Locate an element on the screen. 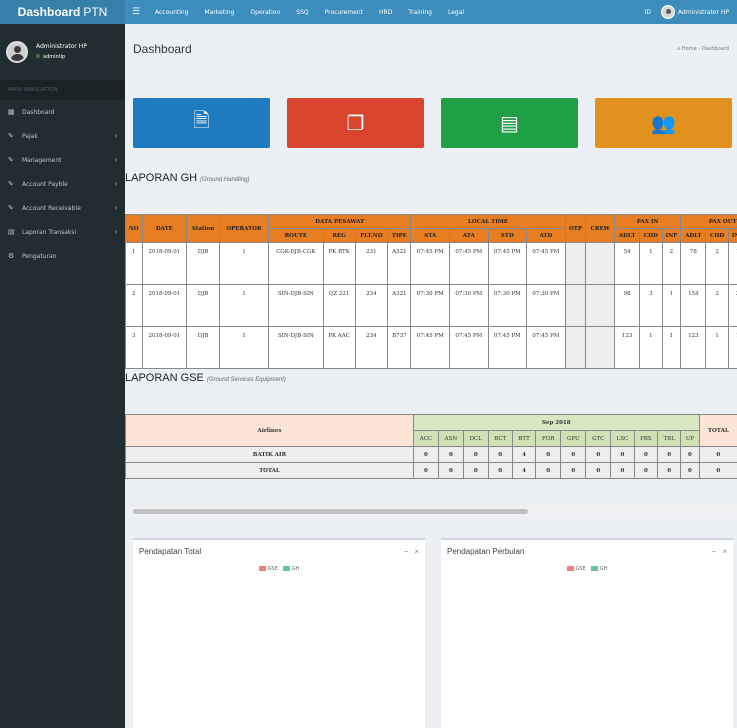 This screenshot has height=728, width=737. user-menu: Administrator HP is located at coordinates (695, 12).